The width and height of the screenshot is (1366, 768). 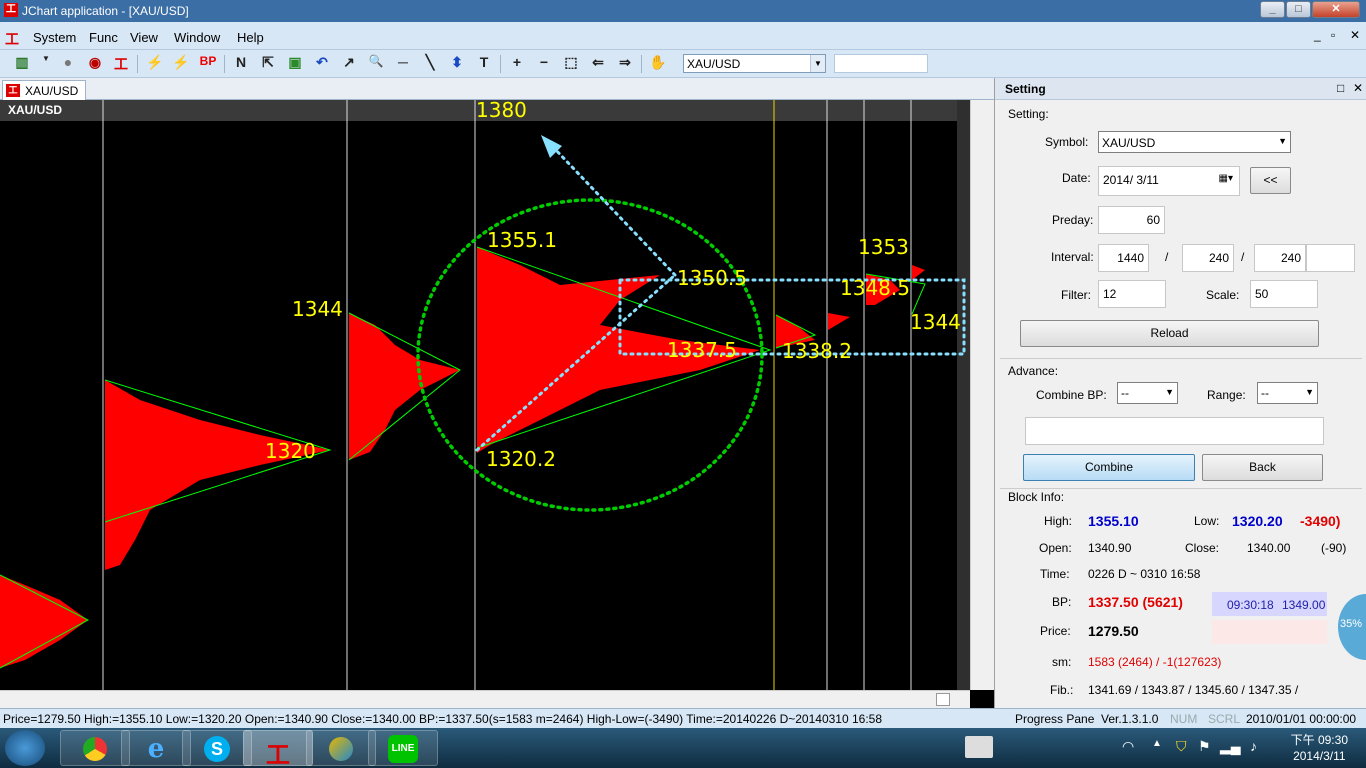 I want to click on dropdown-arrow-icon: ▼, so click(x=46, y=64).